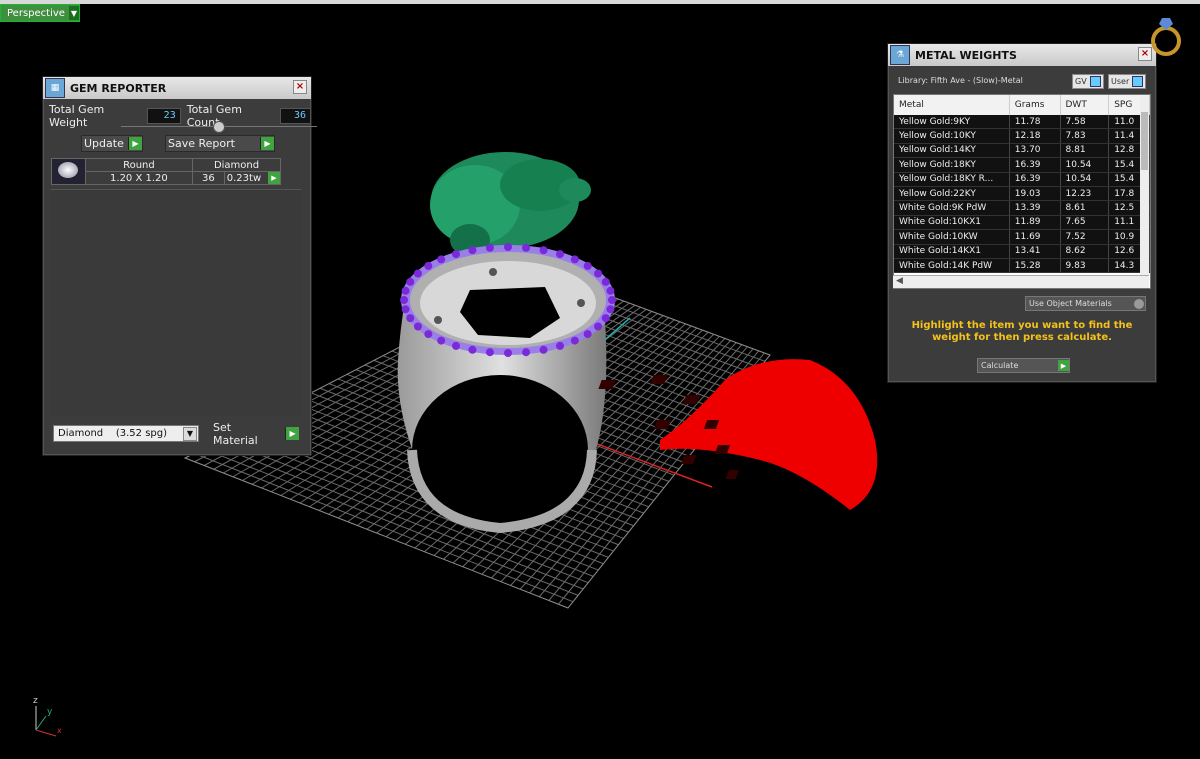  Describe the element at coordinates (1144, 185) in the screenshot. I see `vertical-scrollbar` at that location.